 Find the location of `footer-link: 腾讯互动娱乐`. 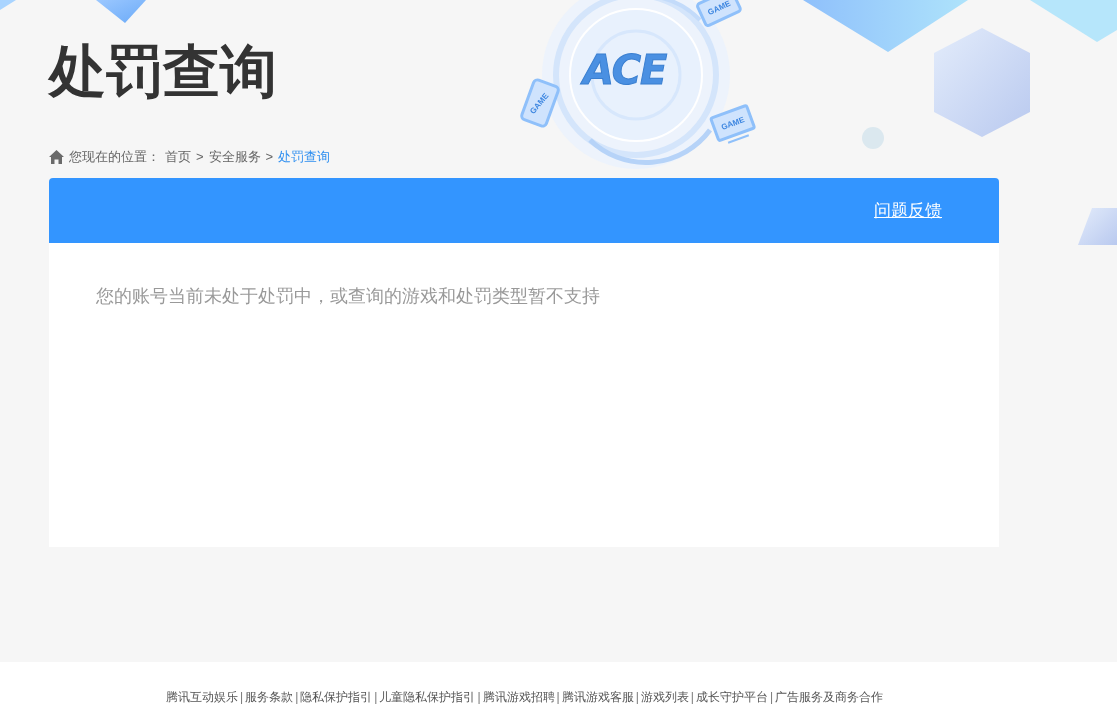

footer-link: 腾讯互动娱乐 is located at coordinates (202, 697).